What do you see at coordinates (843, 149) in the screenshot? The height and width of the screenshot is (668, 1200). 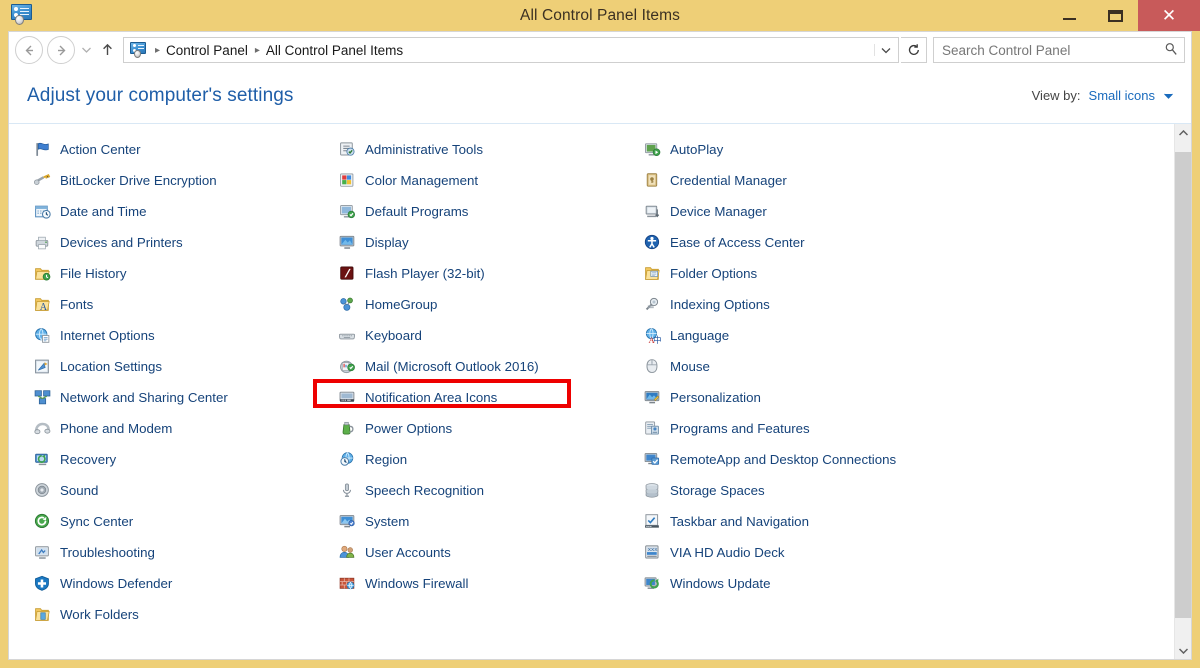 I see `control-panel-item: AutoPlay` at bounding box center [843, 149].